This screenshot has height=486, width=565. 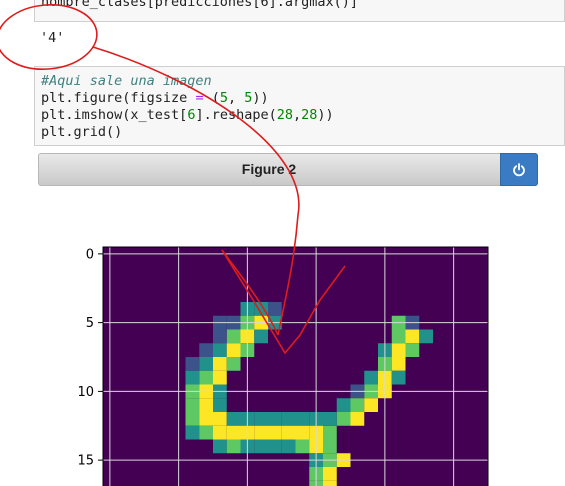 I want to click on y-tick-label: 10, so click(x=85, y=392).